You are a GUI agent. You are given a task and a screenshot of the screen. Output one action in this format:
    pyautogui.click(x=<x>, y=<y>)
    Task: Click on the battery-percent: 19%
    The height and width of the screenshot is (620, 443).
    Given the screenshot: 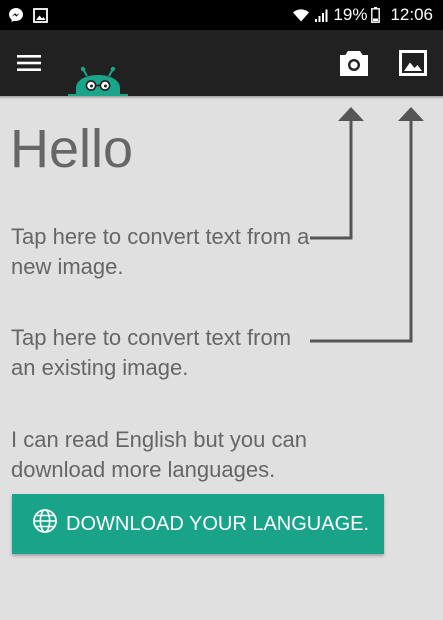 What is the action you would take?
    pyautogui.click(x=350, y=14)
    